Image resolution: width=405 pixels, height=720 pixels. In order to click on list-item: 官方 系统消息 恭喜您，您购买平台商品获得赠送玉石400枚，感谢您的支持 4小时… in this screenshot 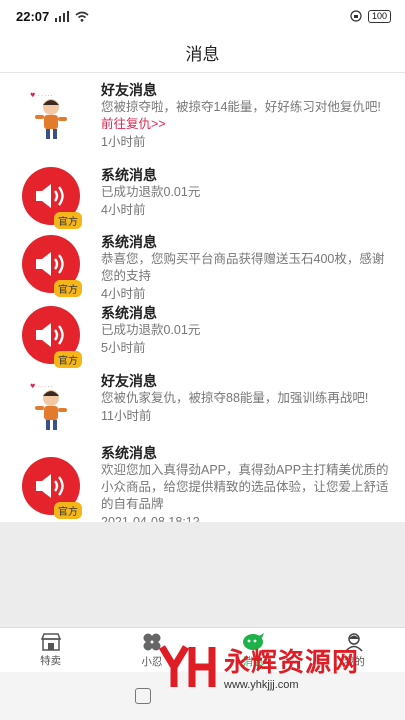, I will do `click(202, 269)`.